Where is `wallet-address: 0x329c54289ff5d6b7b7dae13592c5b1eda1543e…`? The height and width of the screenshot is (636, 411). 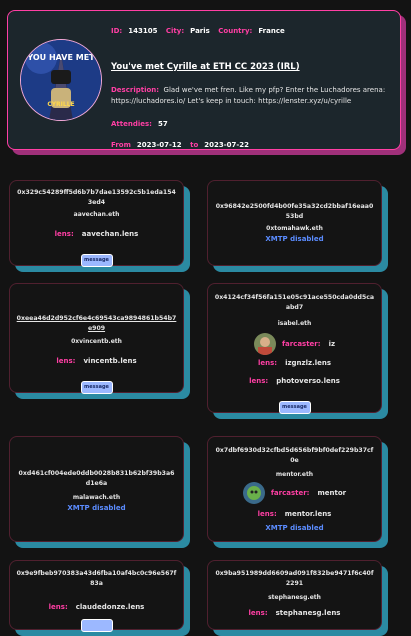 wallet-address: 0x329c54289ff5d6b7b7dae13592c5b1eda1543e… is located at coordinates (96, 197).